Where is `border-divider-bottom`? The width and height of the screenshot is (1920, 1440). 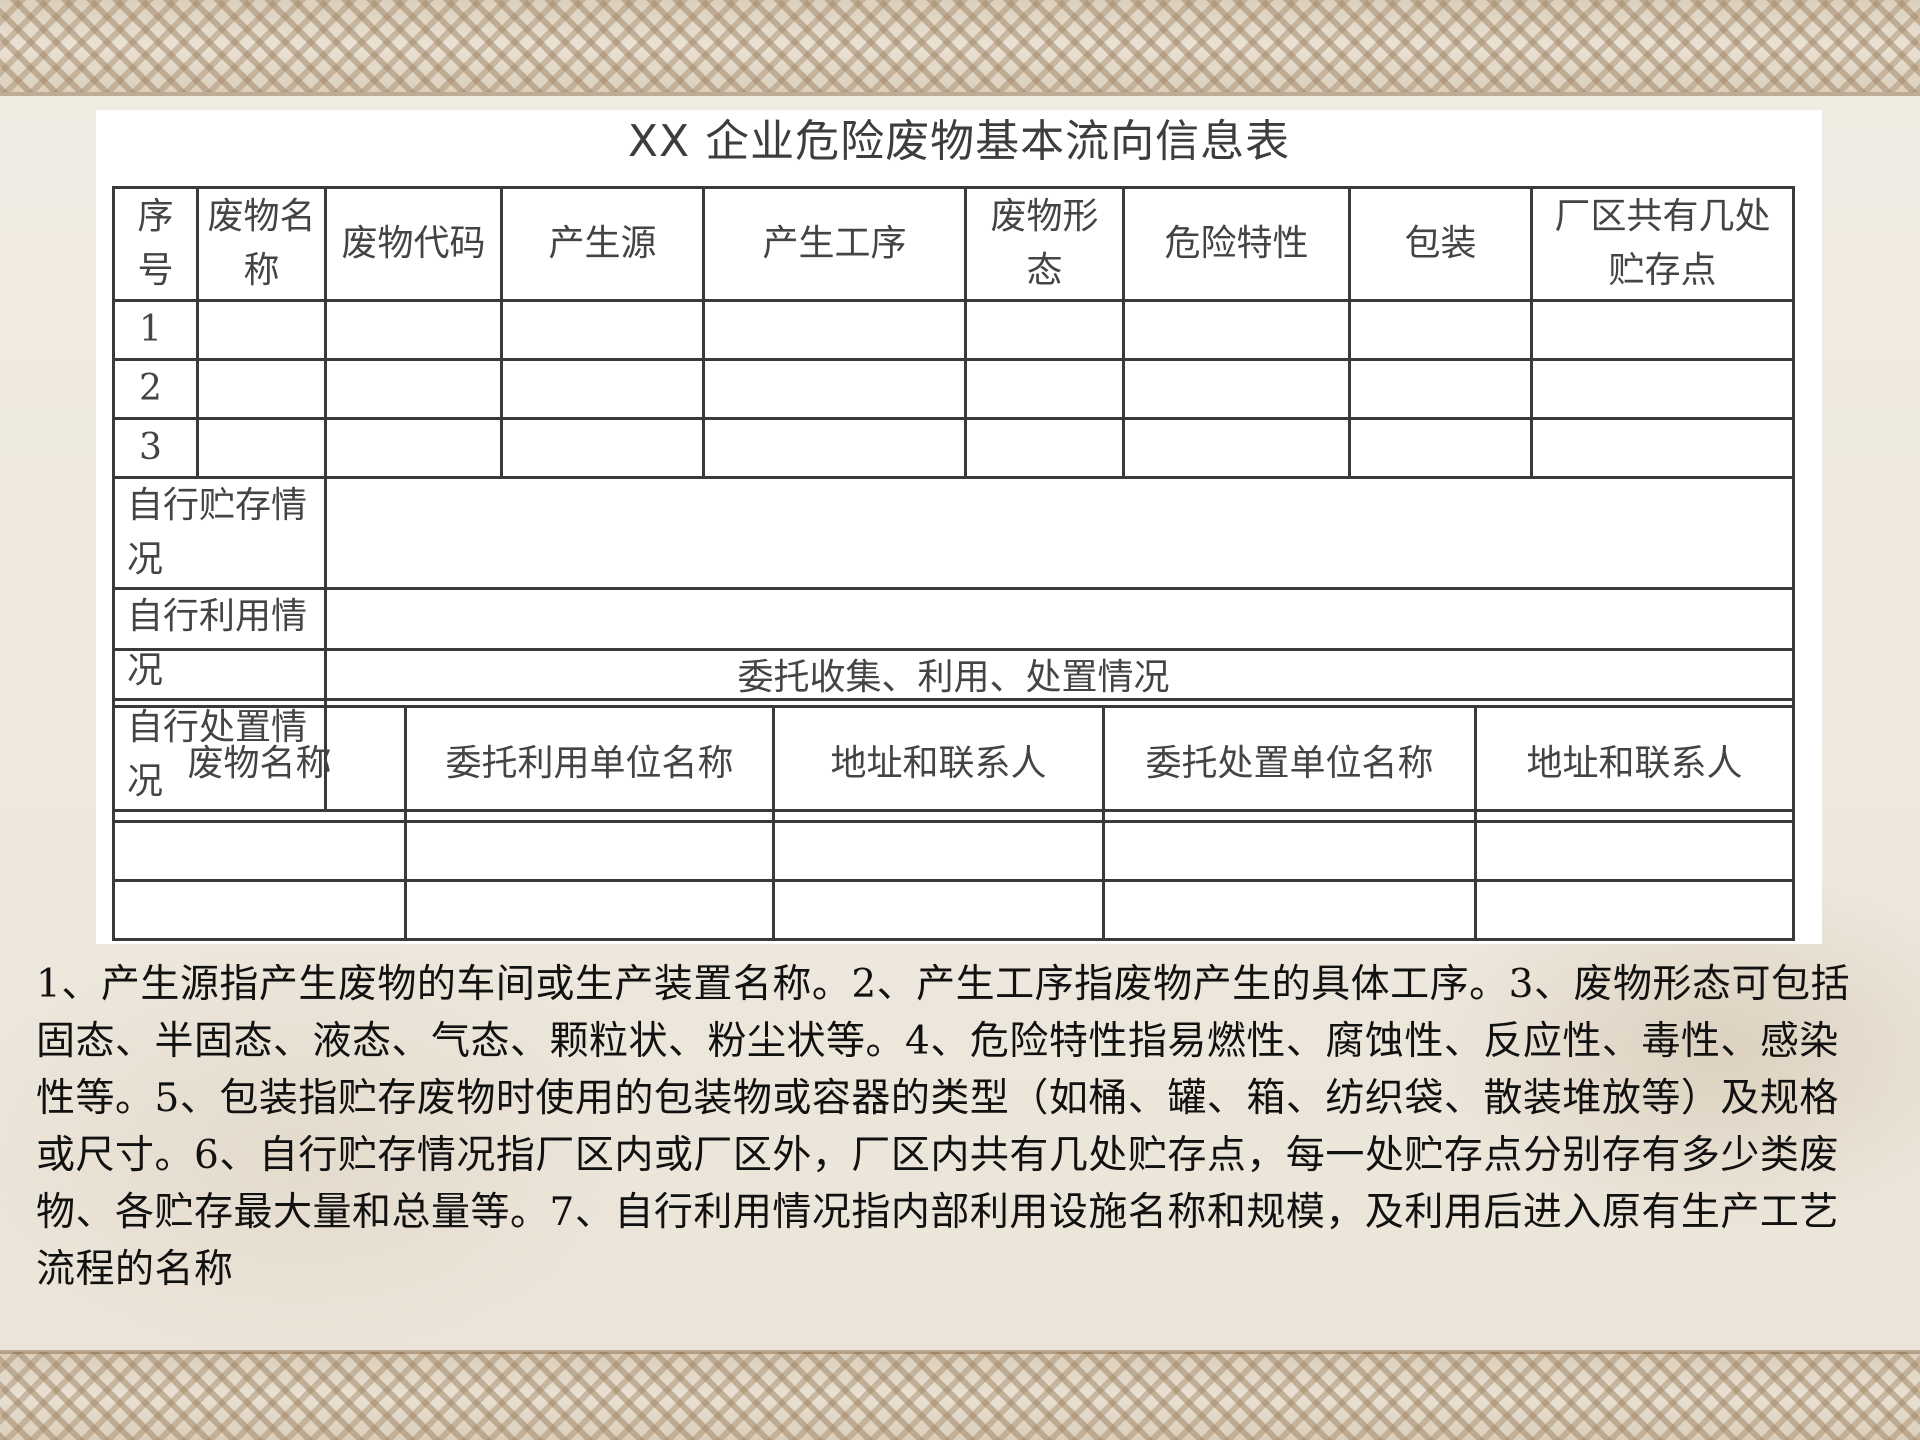
border-divider-bottom is located at coordinates (960, 1352).